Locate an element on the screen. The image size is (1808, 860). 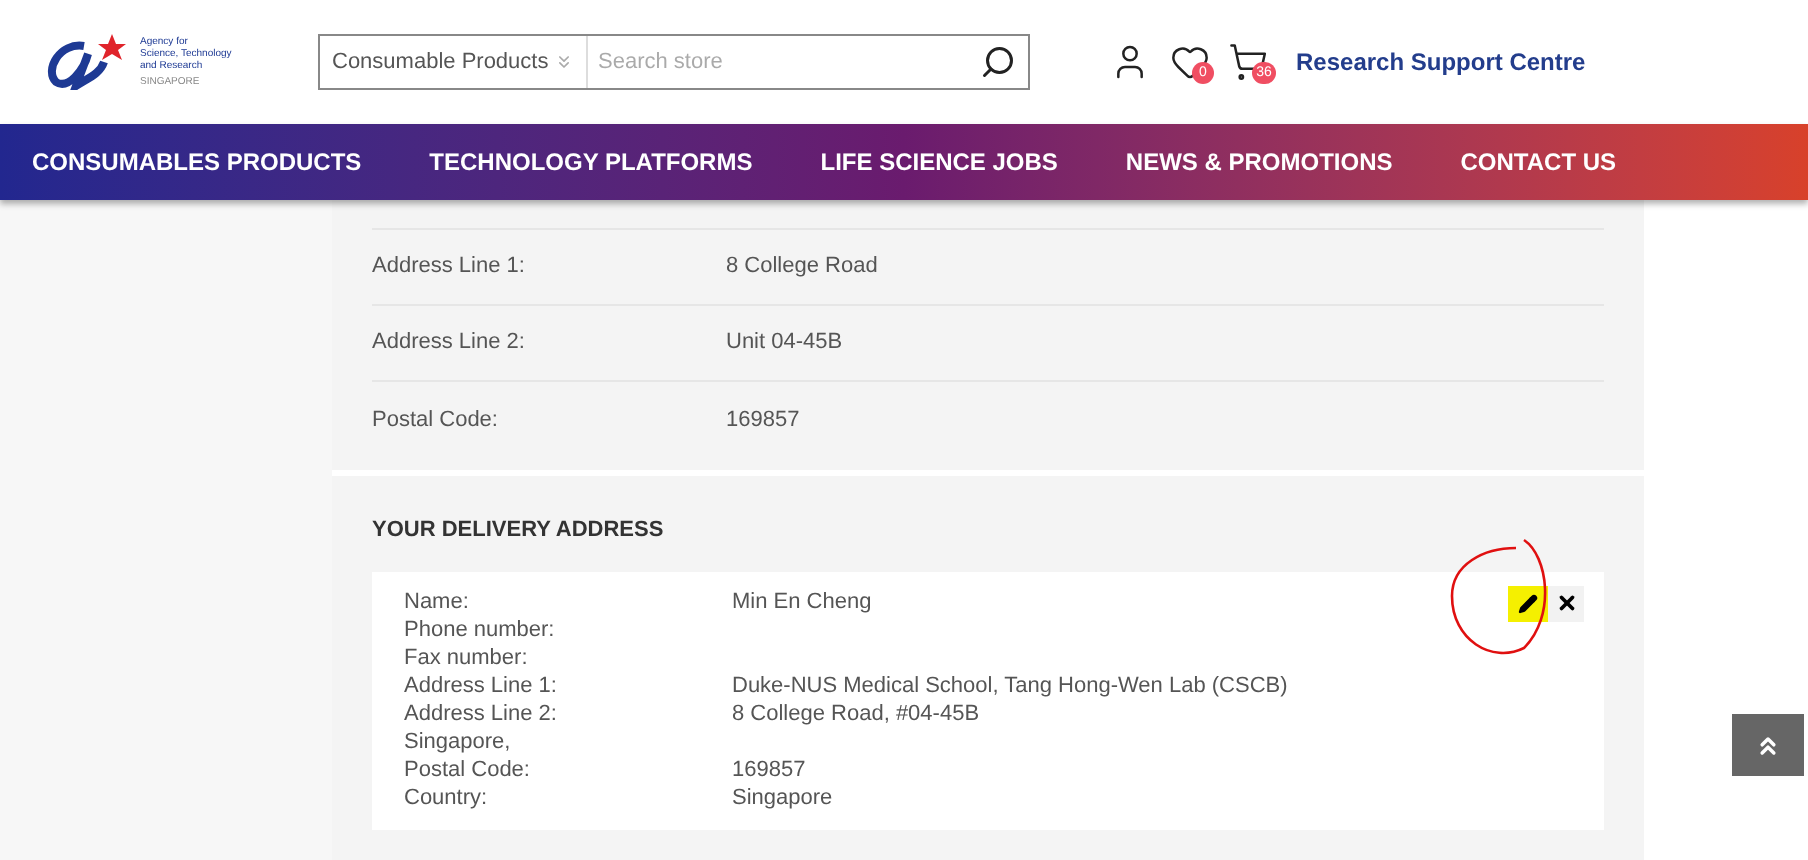
nav-link: LIFE SCIENCE JOBS is located at coordinates (939, 162).